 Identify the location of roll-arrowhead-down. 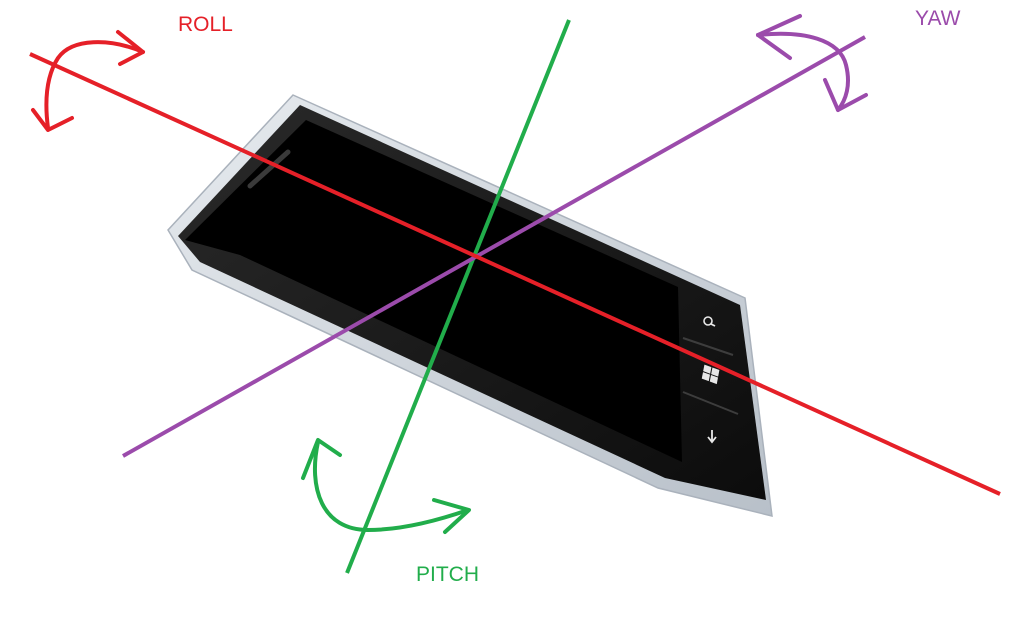
(52, 120).